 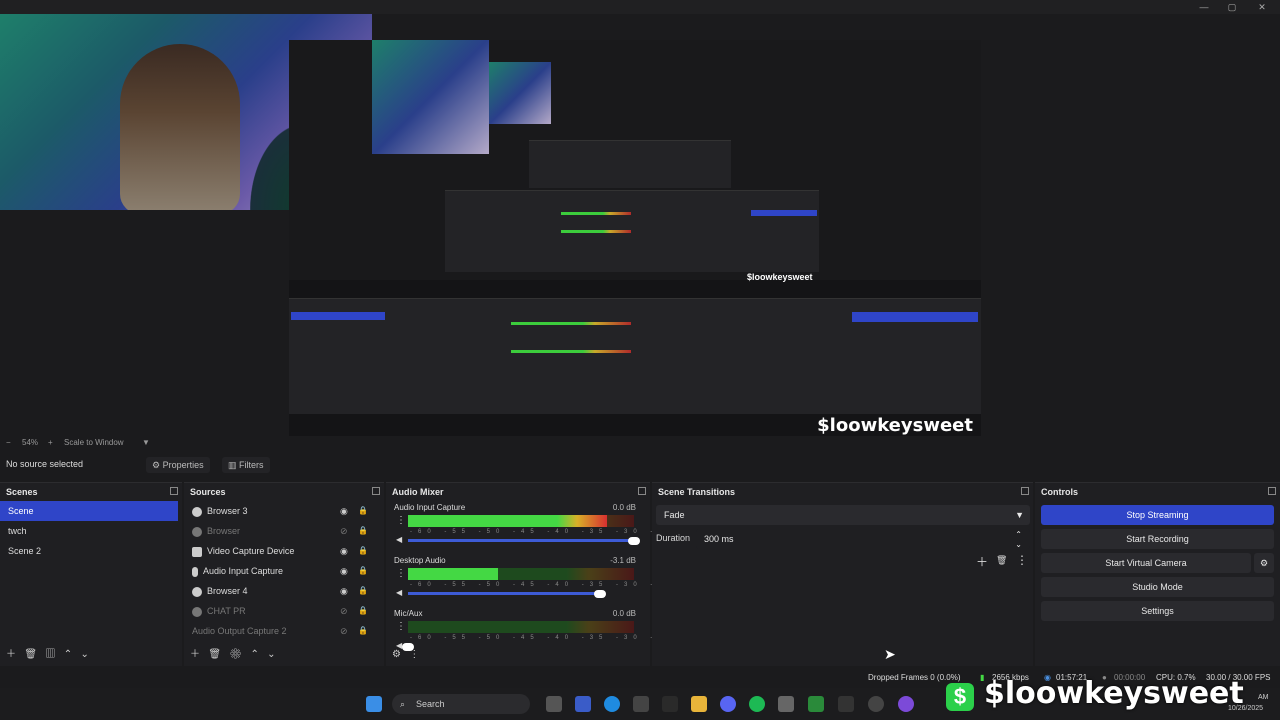 What do you see at coordinates (612, 704) in the screenshot?
I see `edge-icon` at bounding box center [612, 704].